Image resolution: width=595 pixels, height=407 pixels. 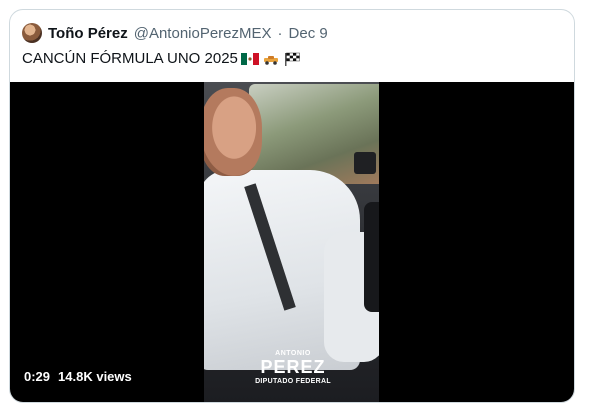 What do you see at coordinates (233, 132) in the screenshot?
I see `person-head` at bounding box center [233, 132].